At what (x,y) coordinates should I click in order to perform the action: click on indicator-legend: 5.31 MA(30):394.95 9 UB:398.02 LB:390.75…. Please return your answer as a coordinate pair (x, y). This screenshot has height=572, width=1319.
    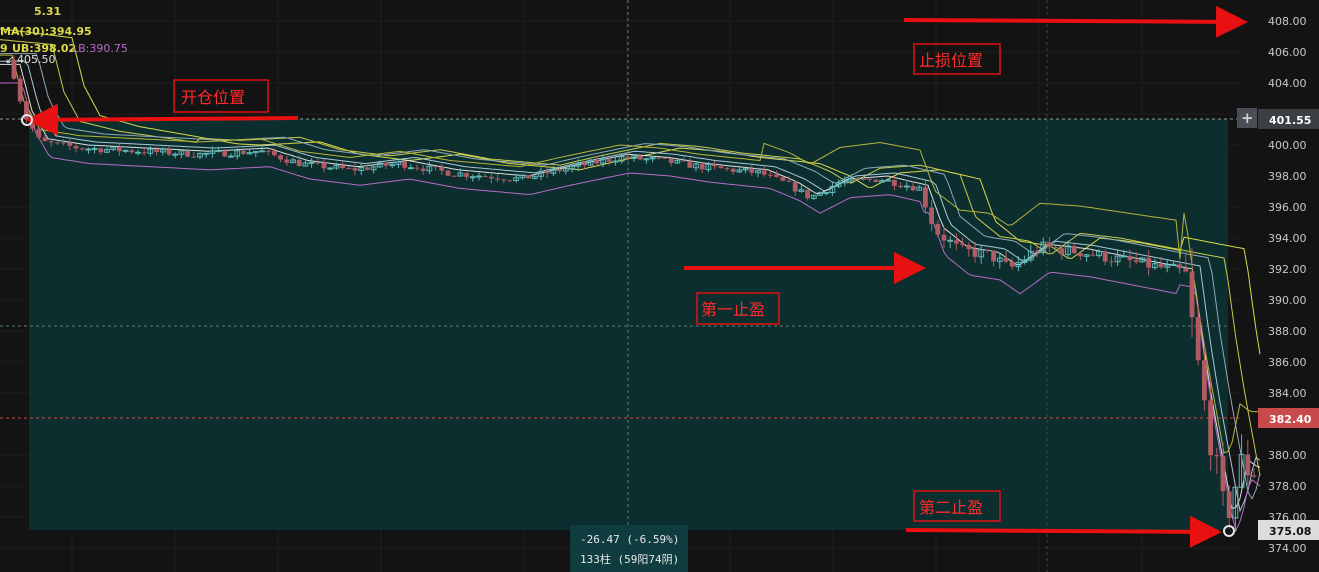
    Looking at the image, I should click on (64, 35).